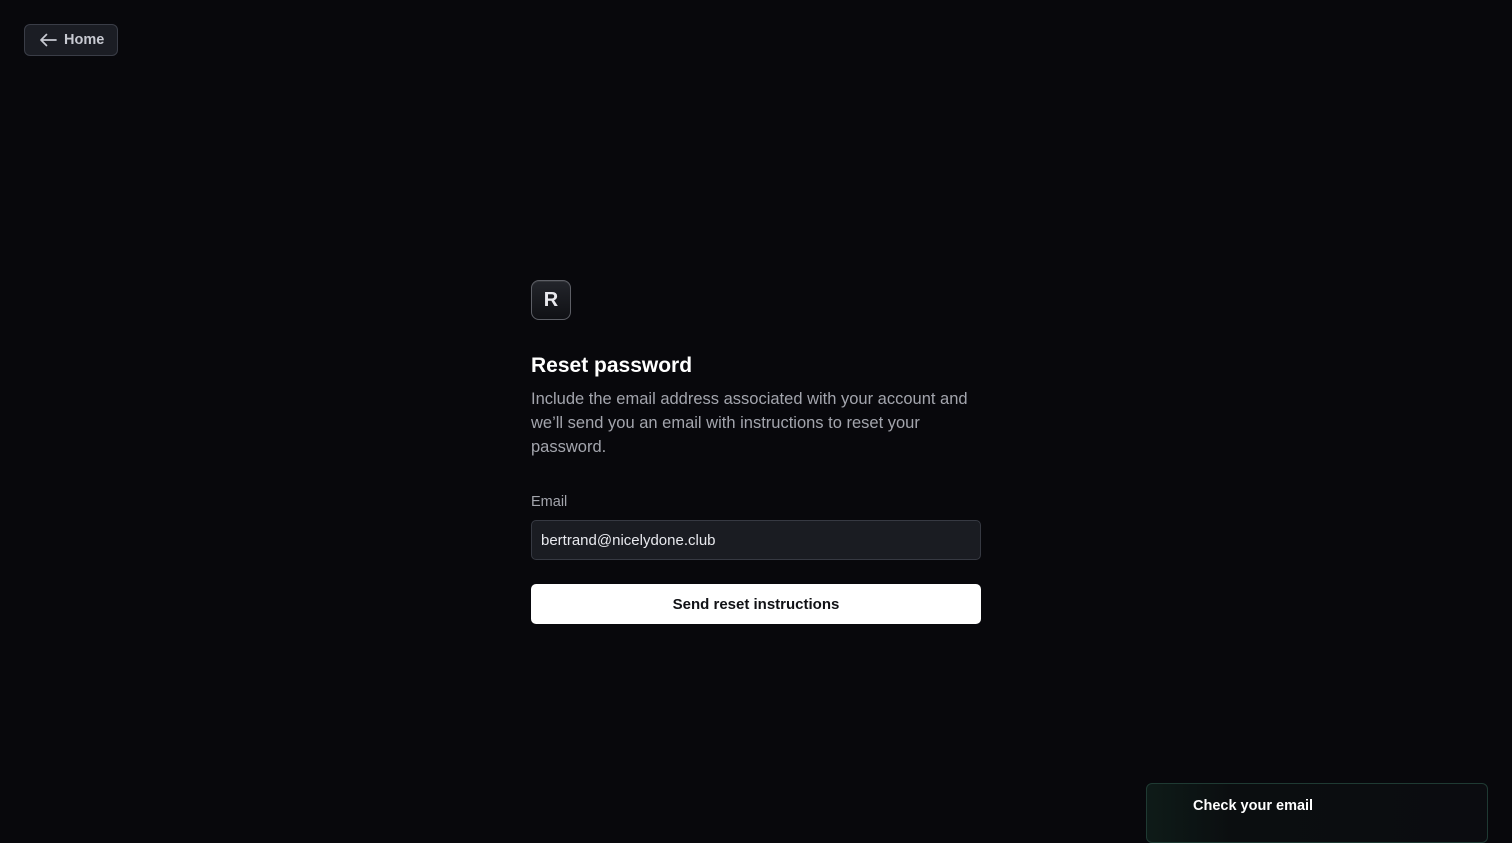  I want to click on home-button: Home, so click(71, 40).